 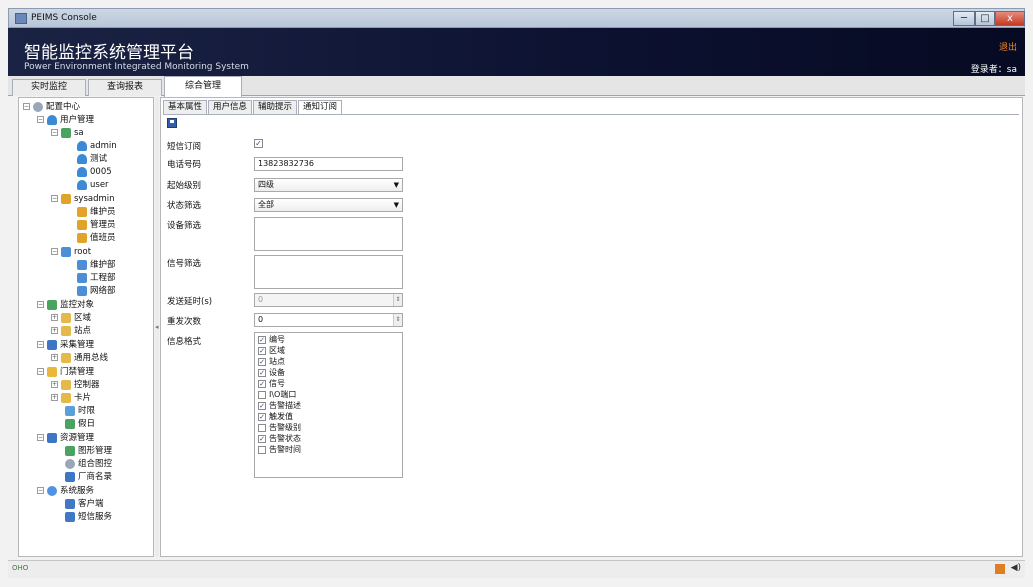 What do you see at coordinates (88, 517) in the screenshot?
I see `tree-node-sms-service: 短信服务` at bounding box center [88, 517].